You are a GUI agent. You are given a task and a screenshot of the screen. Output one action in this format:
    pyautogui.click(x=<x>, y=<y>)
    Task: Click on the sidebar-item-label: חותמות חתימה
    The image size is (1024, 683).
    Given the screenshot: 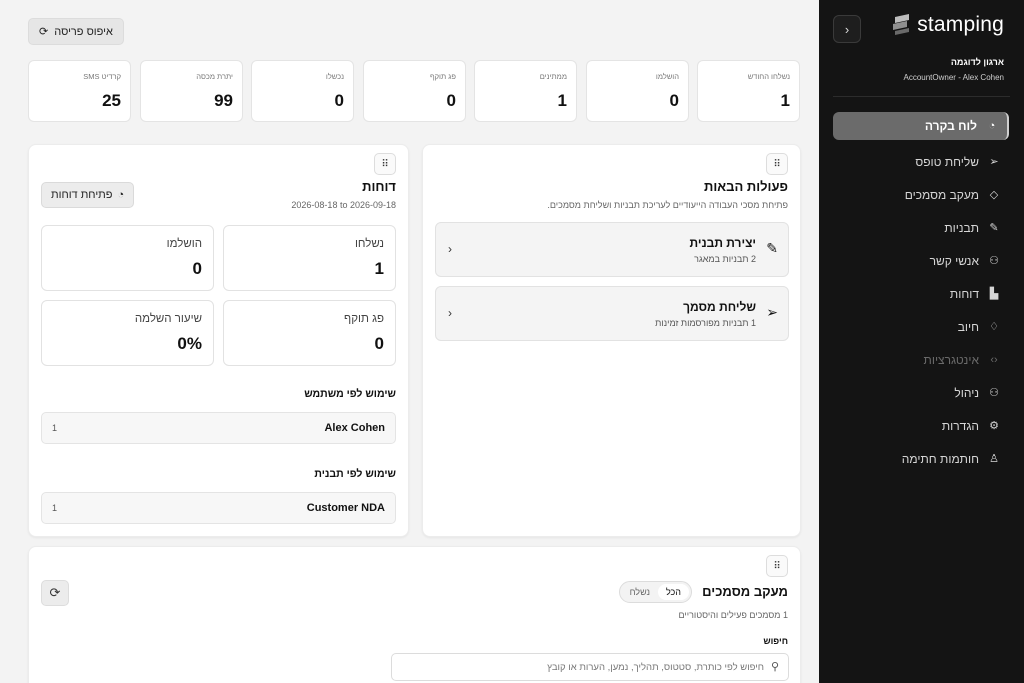 What is the action you would take?
    pyautogui.click(x=940, y=458)
    